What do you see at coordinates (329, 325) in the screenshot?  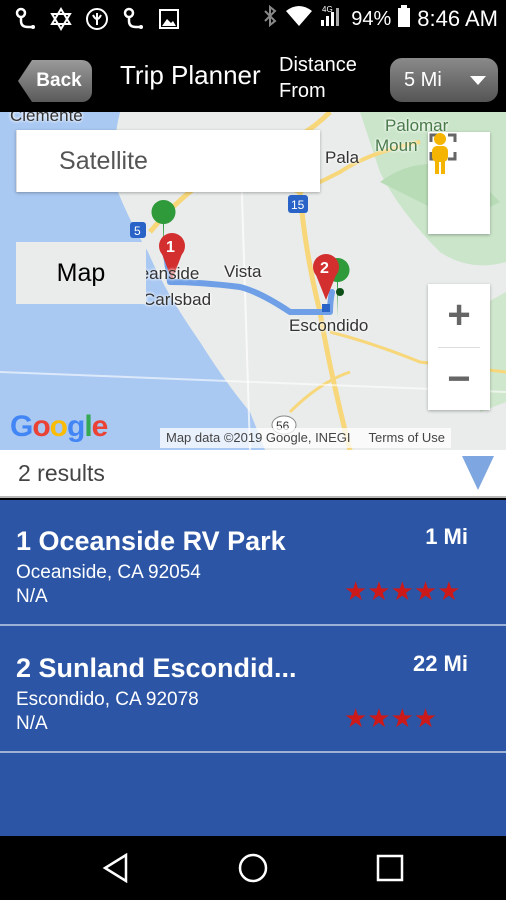 I see `map-label-escondido: Escondido` at bounding box center [329, 325].